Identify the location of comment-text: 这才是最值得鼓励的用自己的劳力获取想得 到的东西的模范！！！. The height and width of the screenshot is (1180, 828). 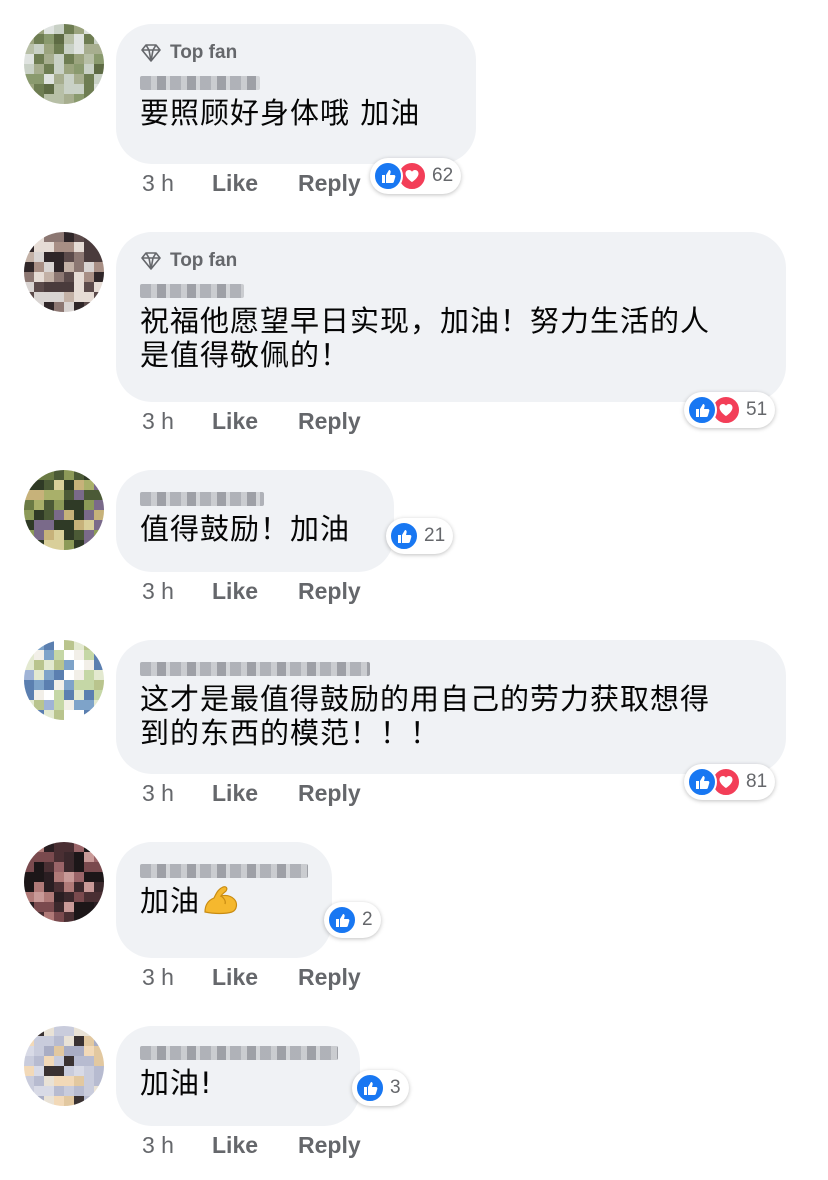
(425, 716).